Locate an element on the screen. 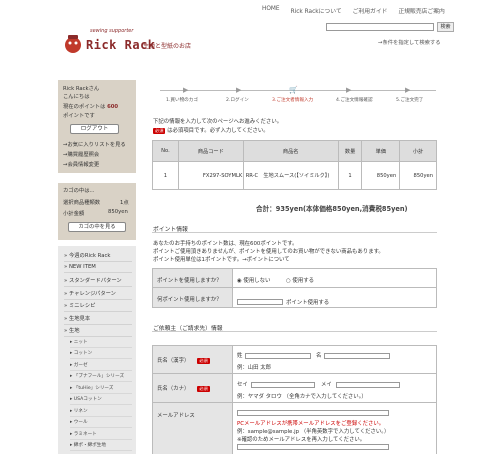  point-opt-no: ◉ 使用しない is located at coordinates (253, 280).